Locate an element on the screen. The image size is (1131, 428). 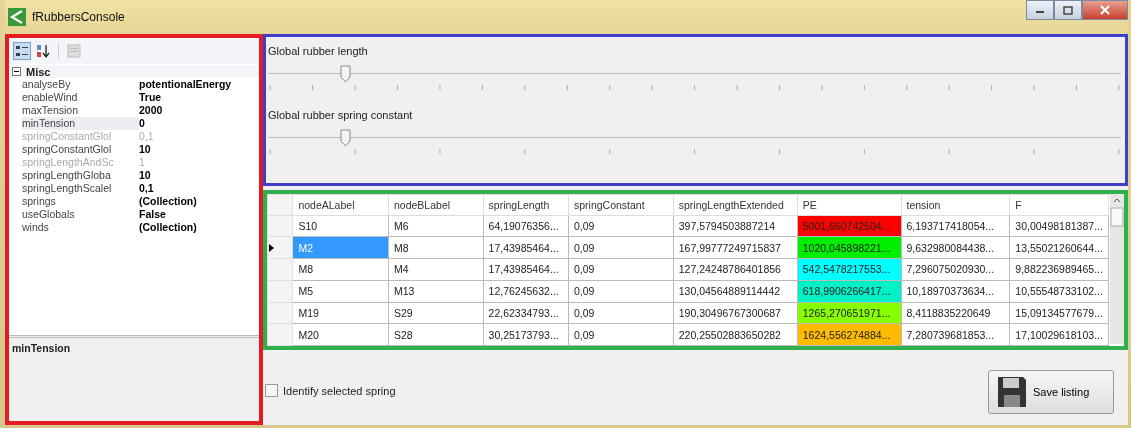
property-value: 2000 is located at coordinates (151, 110).